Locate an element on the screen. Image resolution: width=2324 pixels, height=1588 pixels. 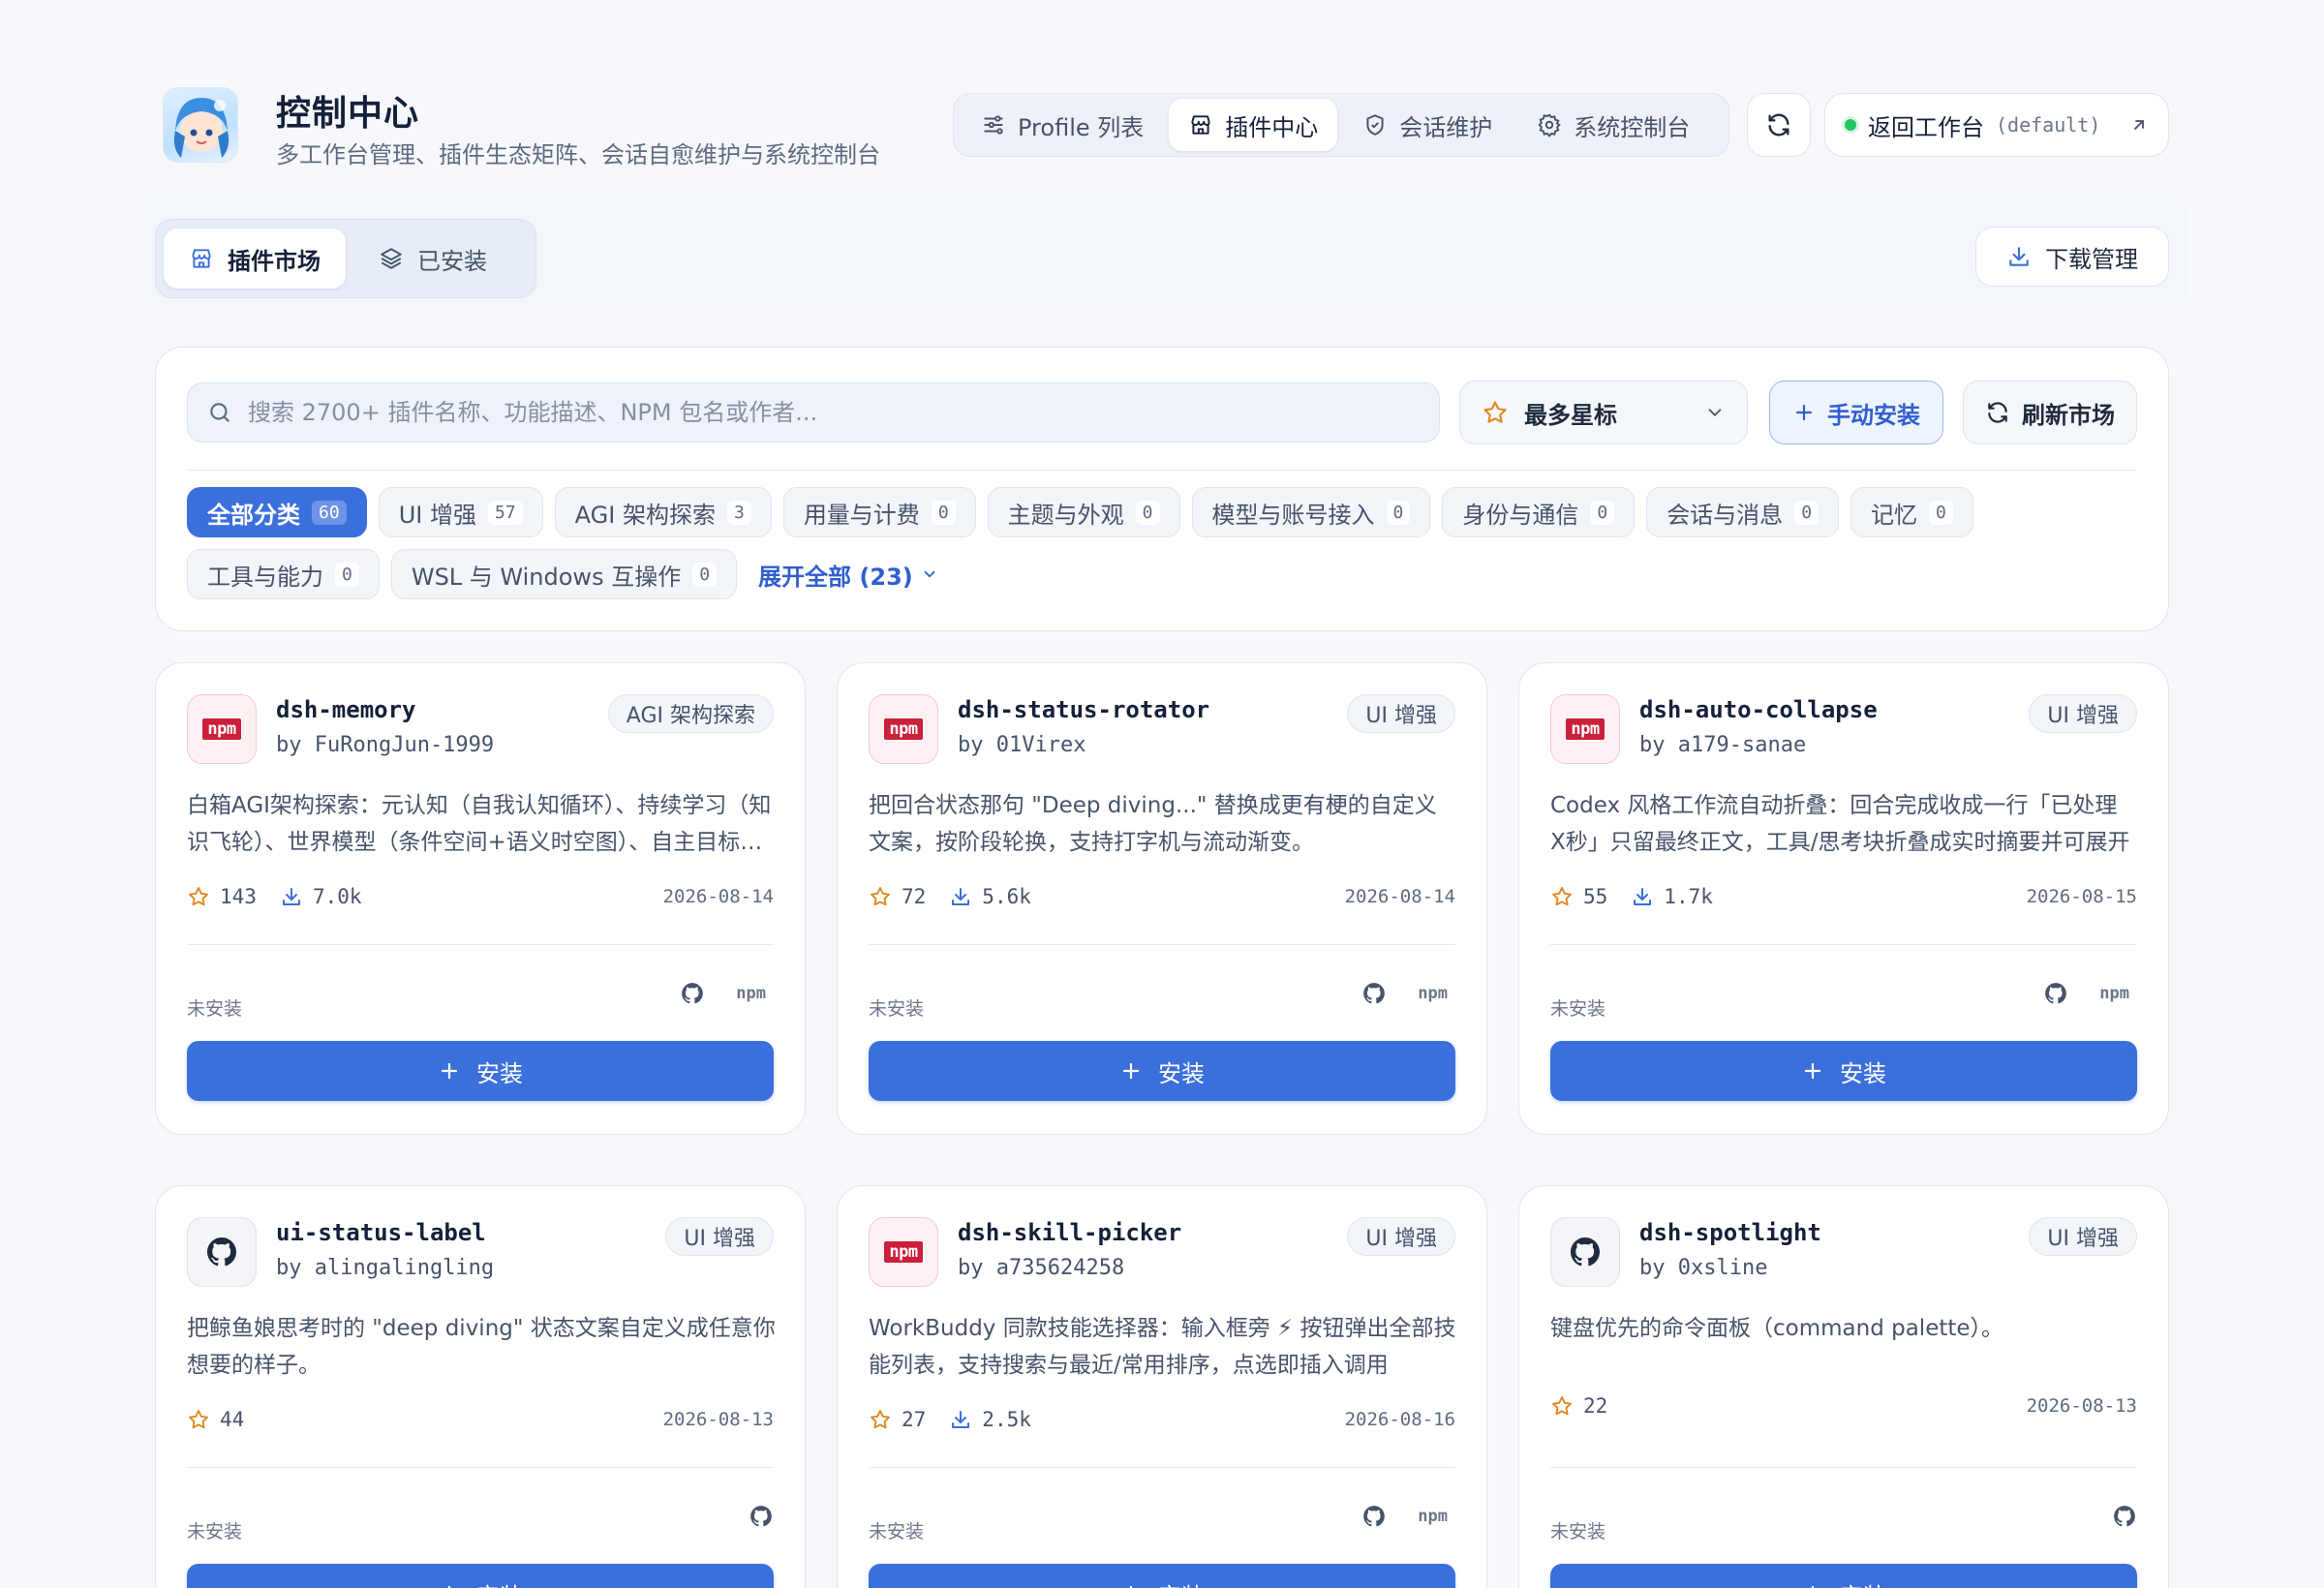
plugin-stats: 22 is located at coordinates (1579, 1405).